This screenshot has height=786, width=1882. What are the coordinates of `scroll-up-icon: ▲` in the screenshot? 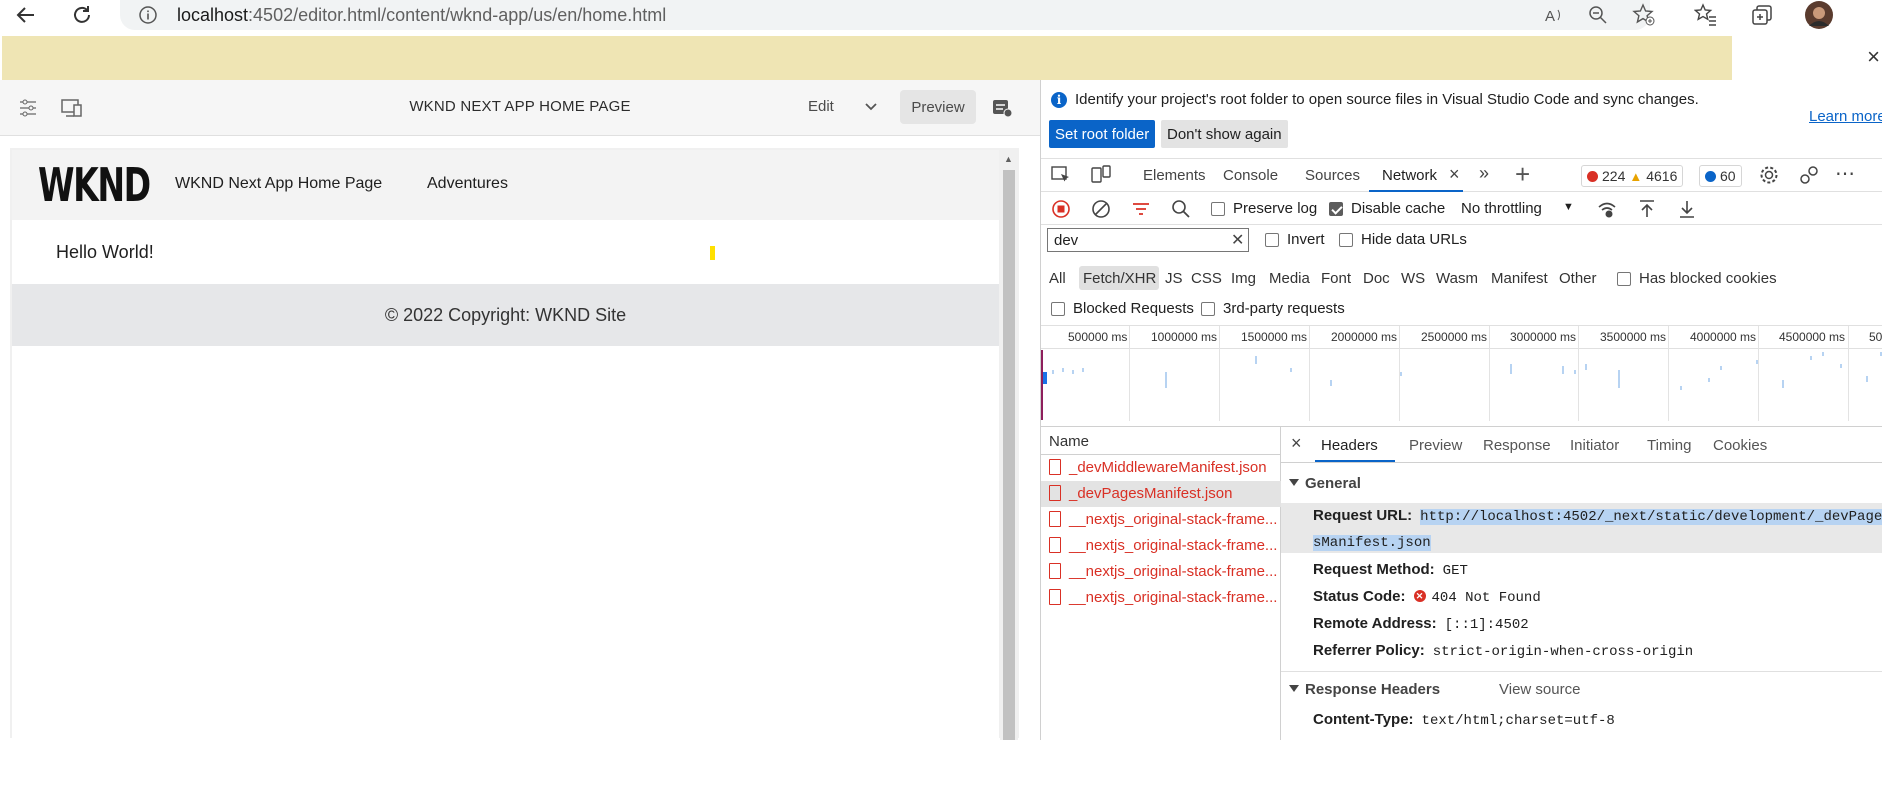 It's located at (1008, 159).